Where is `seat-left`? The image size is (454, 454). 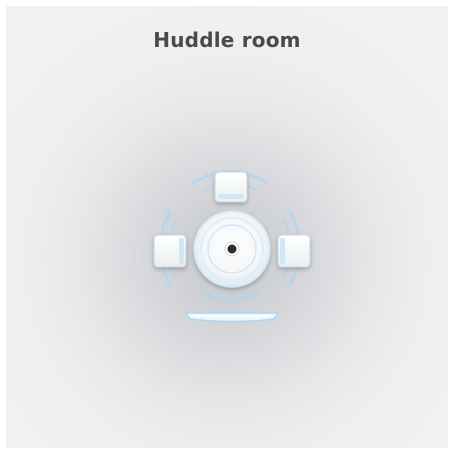 seat-left is located at coordinates (170, 251).